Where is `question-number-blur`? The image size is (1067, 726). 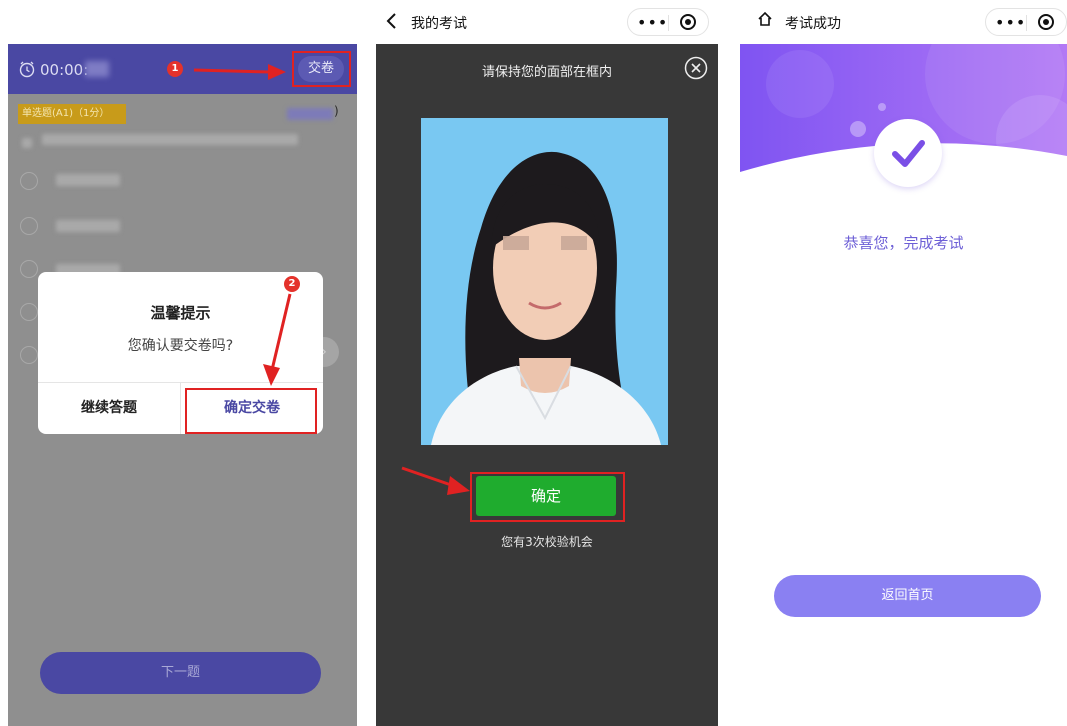 question-number-blur is located at coordinates (27, 143).